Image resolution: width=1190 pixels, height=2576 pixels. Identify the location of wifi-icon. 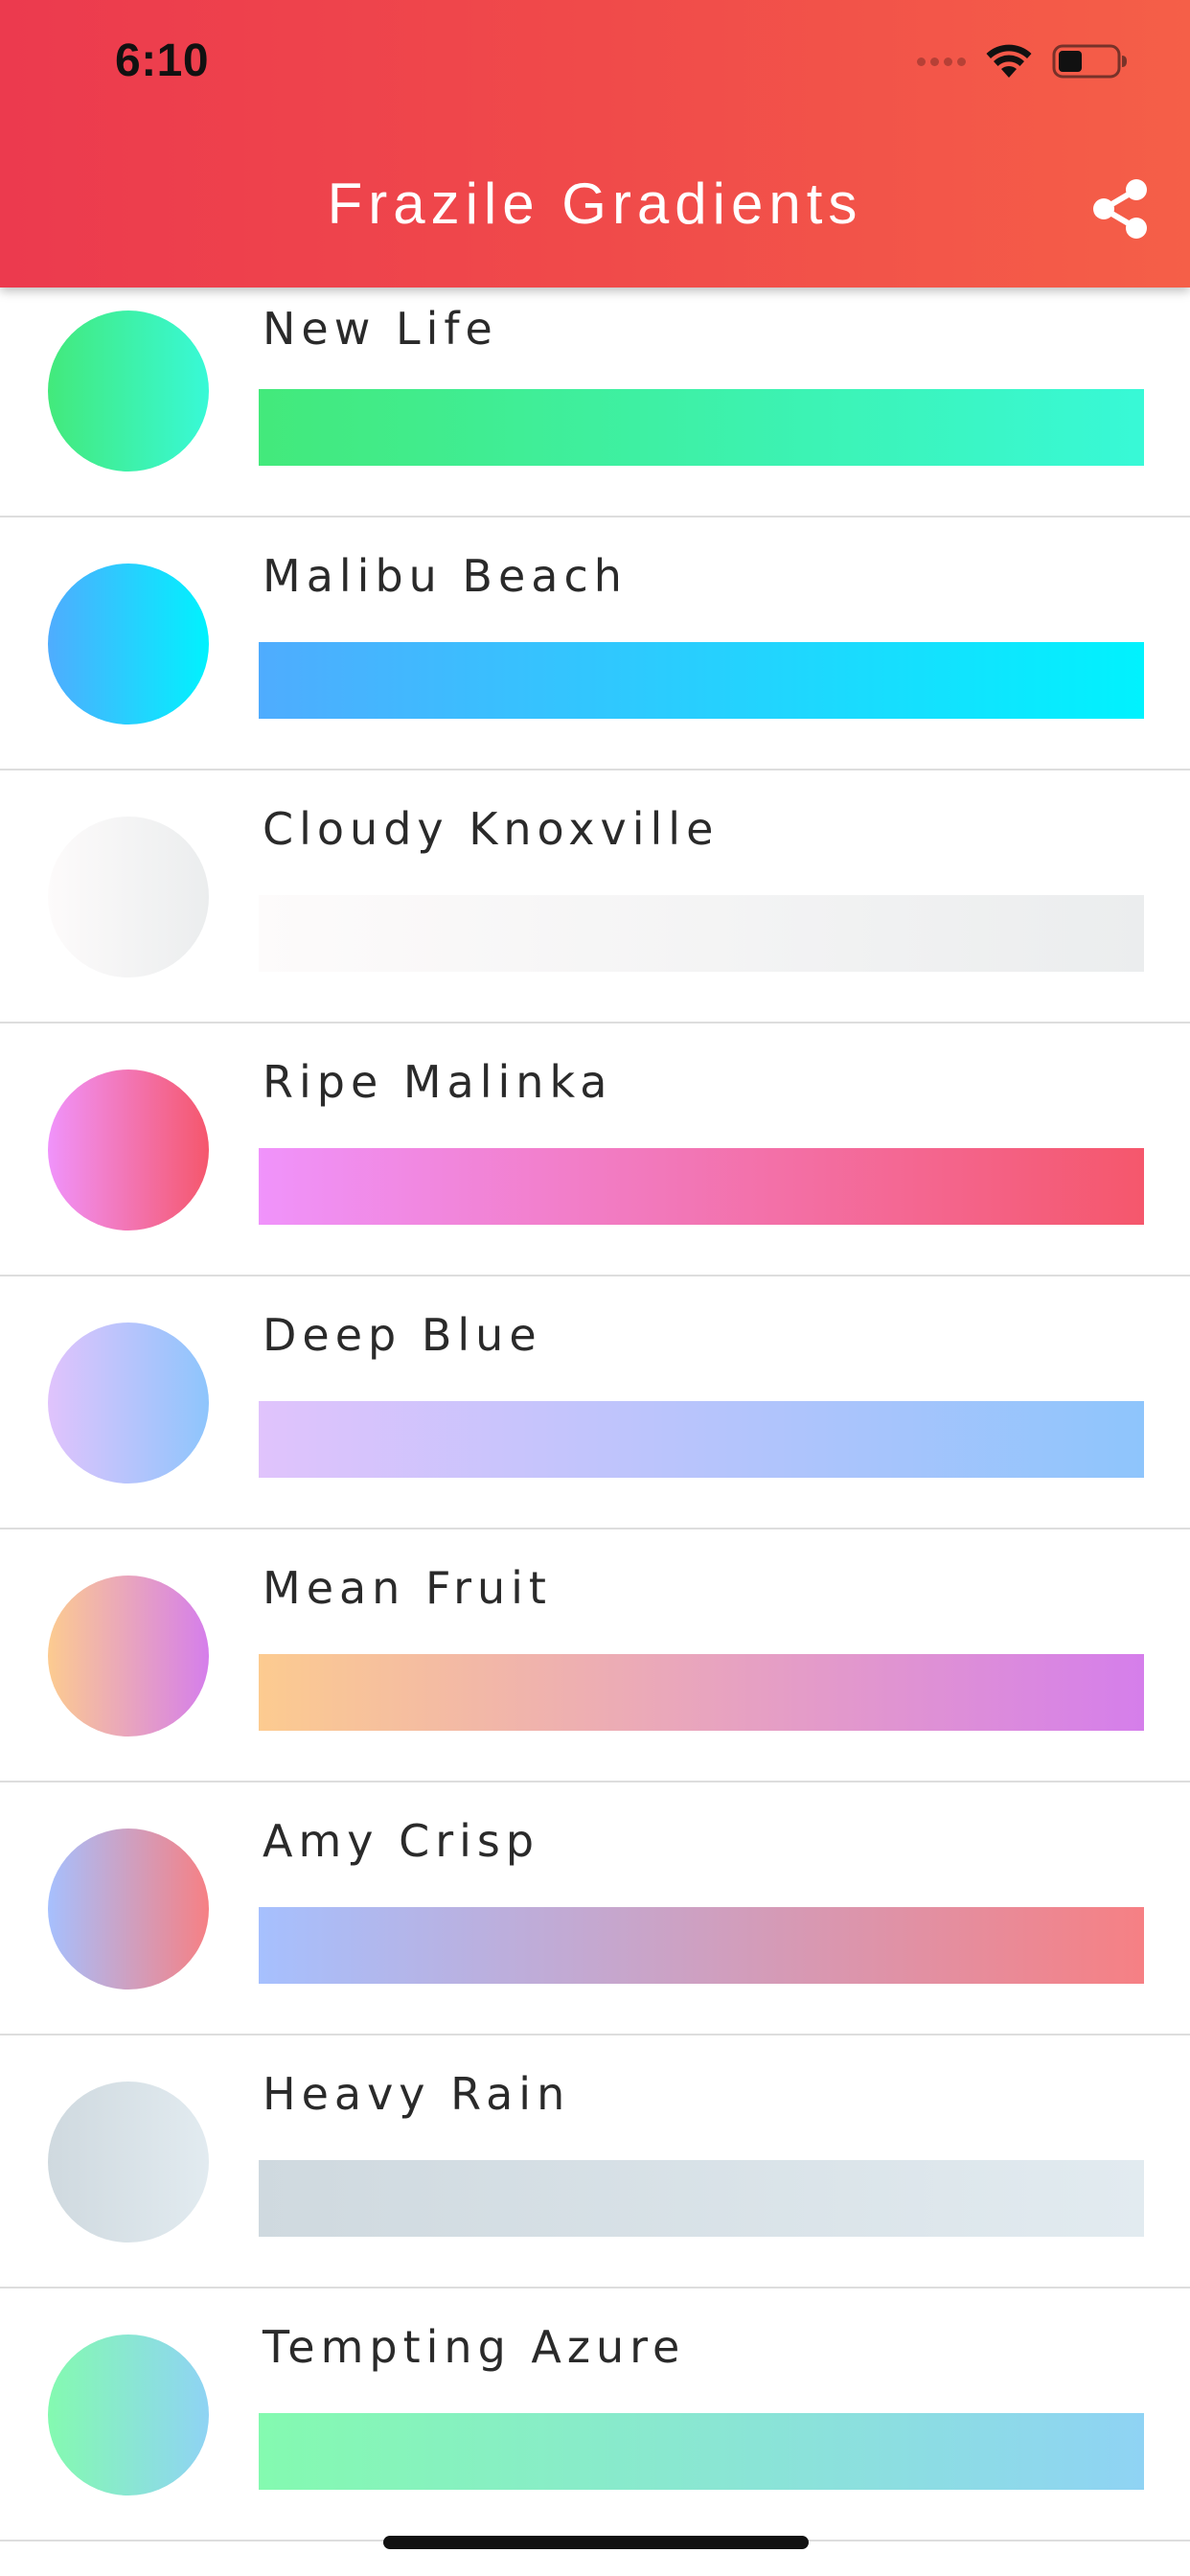
(1009, 62).